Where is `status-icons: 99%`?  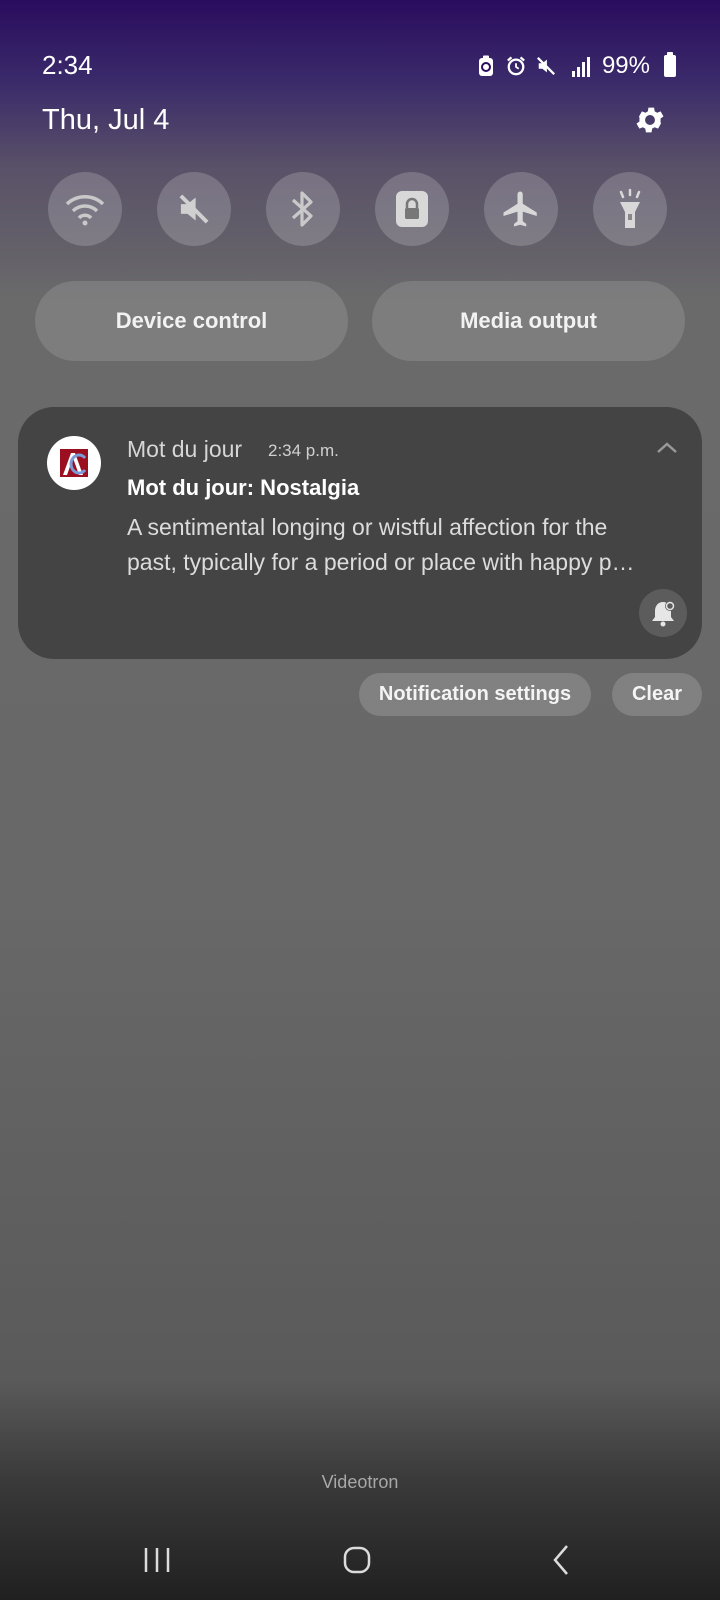 status-icons: 99% is located at coordinates (576, 66).